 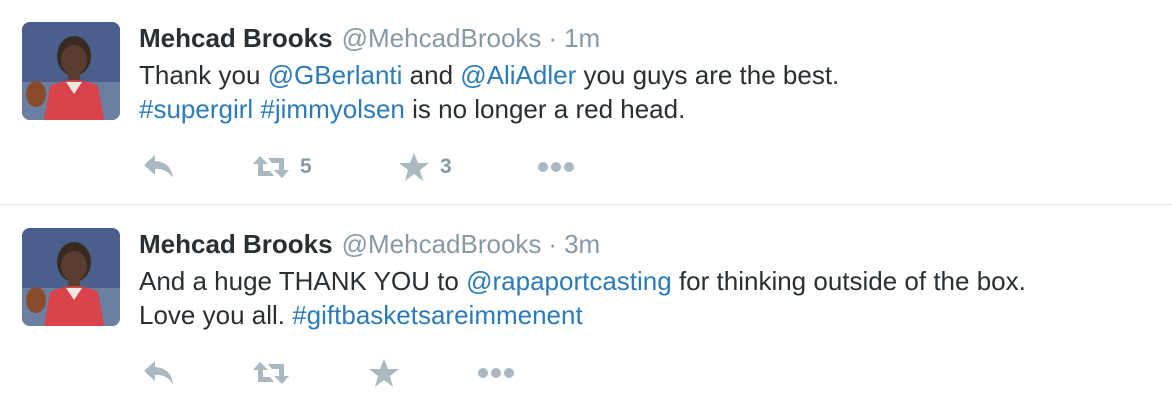 I want to click on mention-link: @rapaportcasting, so click(x=569, y=281).